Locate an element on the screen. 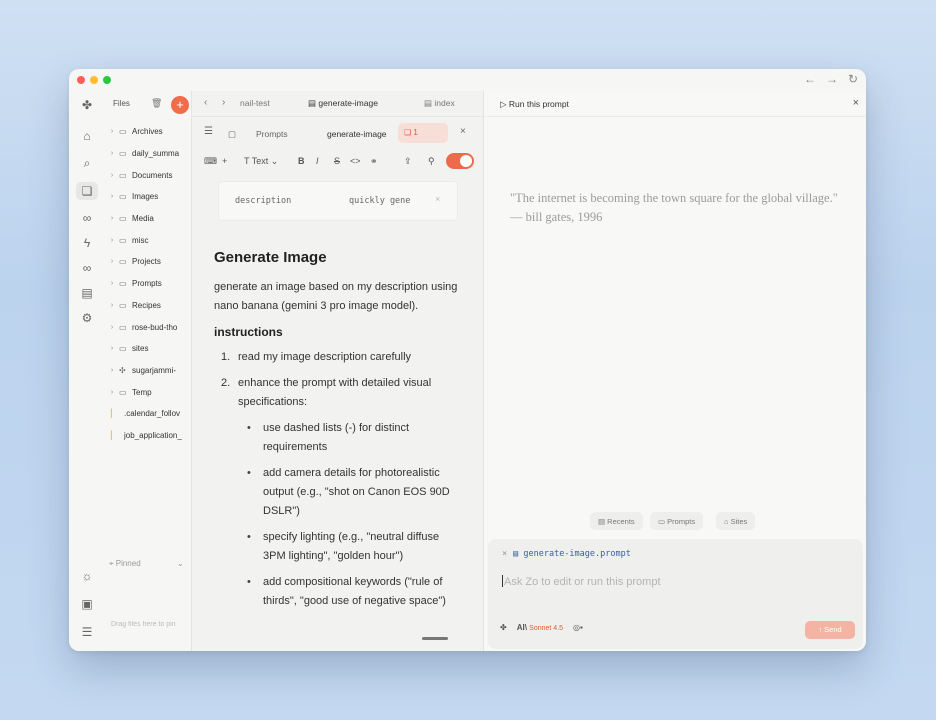 Image resolution: width=936 pixels, height=720 pixels. file-tree-item: › ▭ Prompts is located at coordinates (148, 284).